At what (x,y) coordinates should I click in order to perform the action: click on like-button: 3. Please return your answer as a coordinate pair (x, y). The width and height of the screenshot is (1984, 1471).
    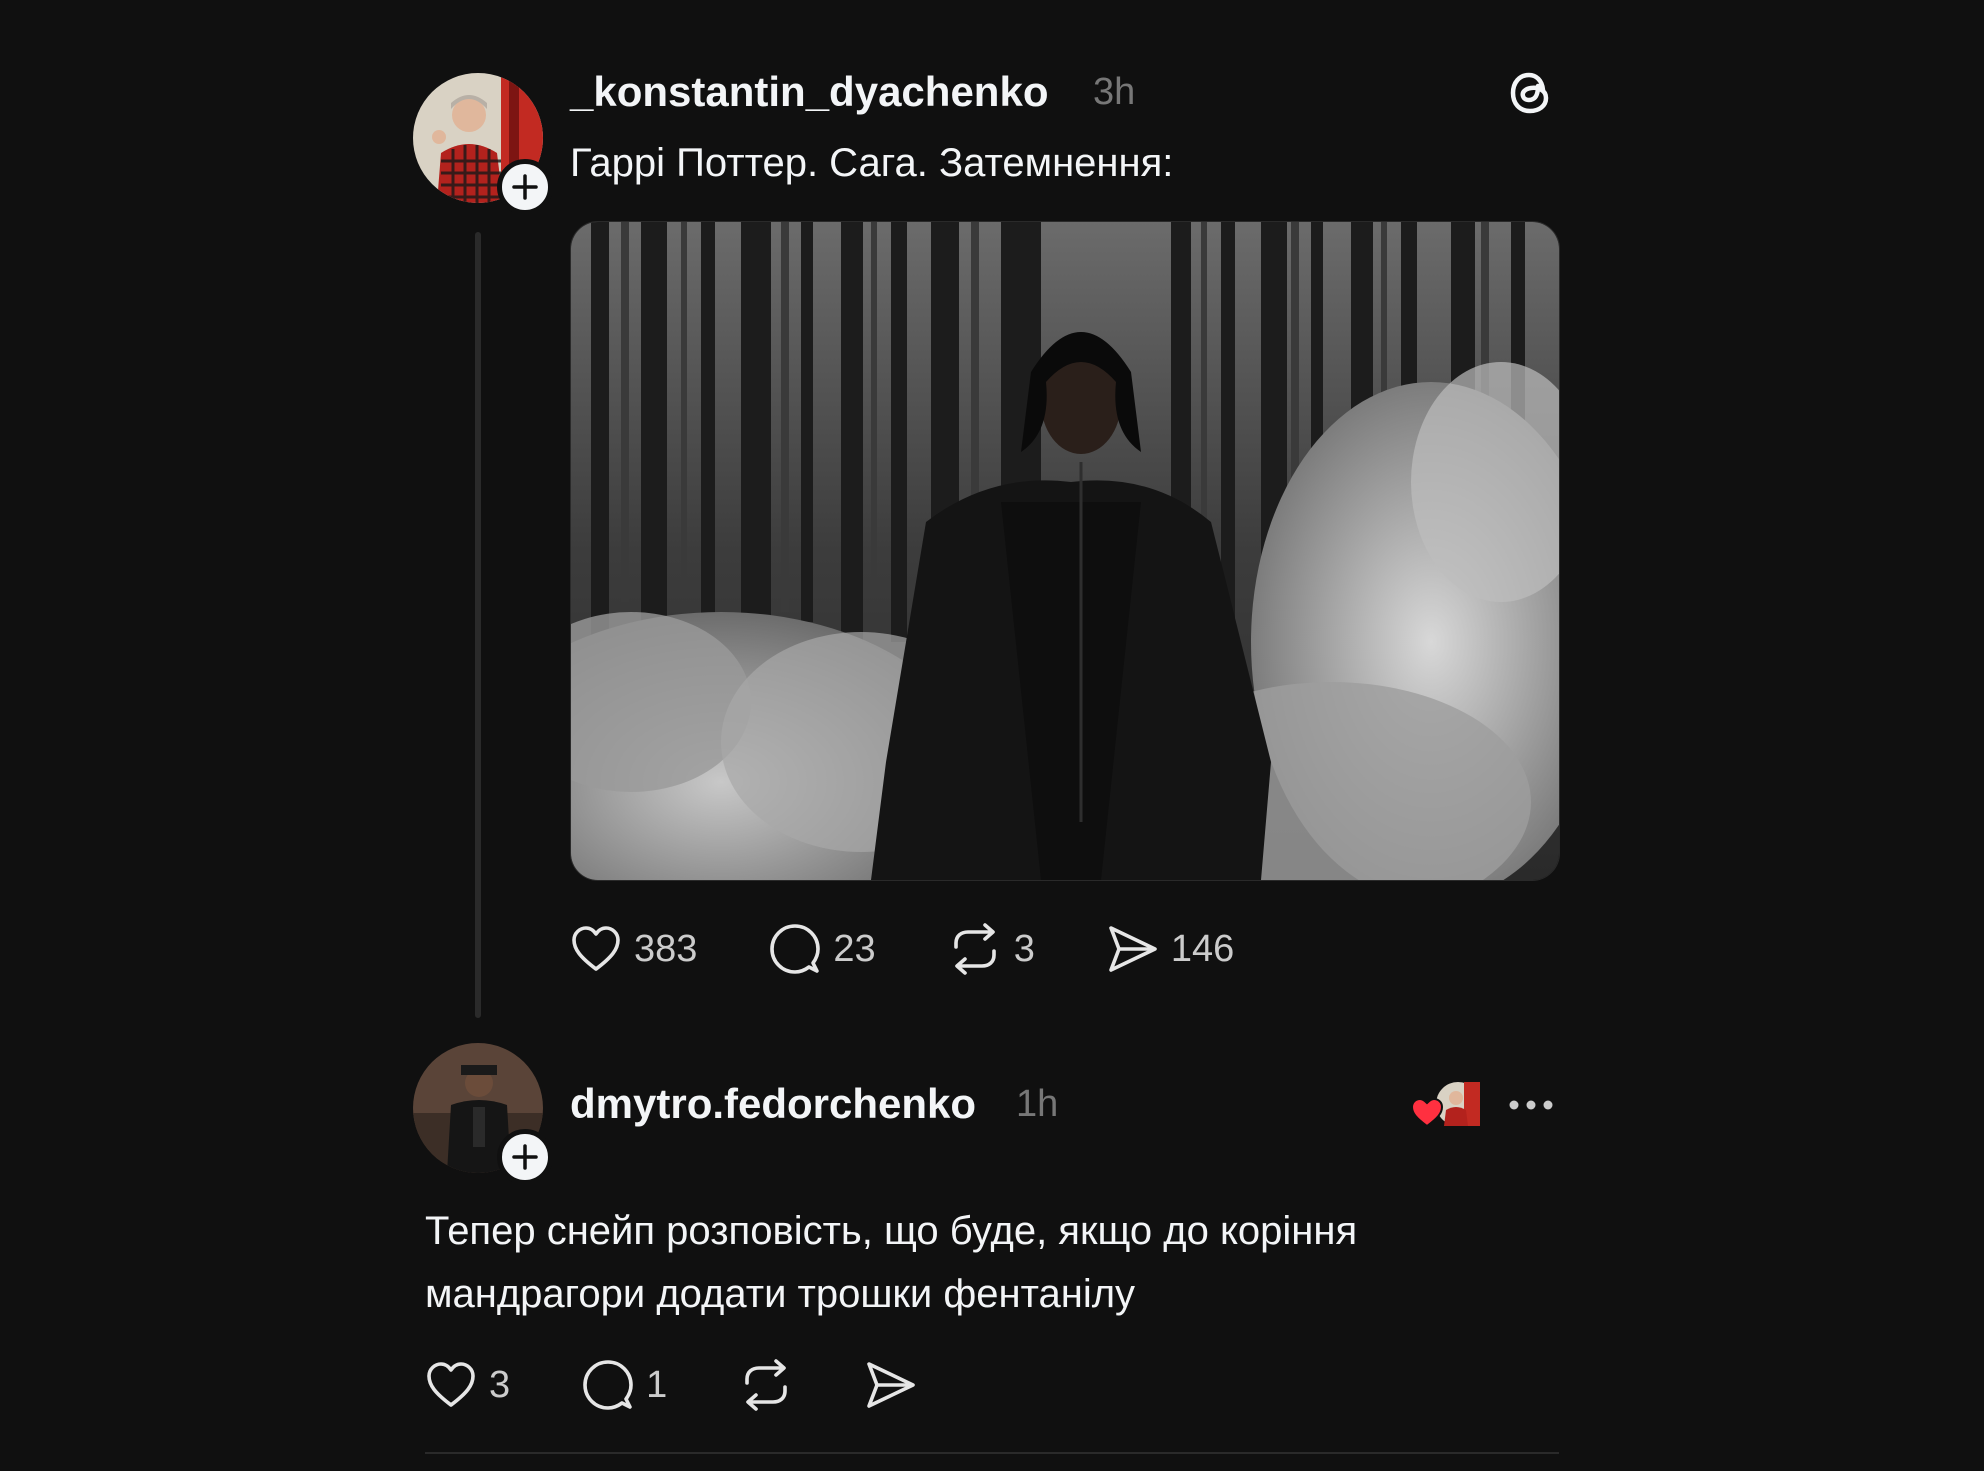
    Looking at the image, I should click on (467, 1385).